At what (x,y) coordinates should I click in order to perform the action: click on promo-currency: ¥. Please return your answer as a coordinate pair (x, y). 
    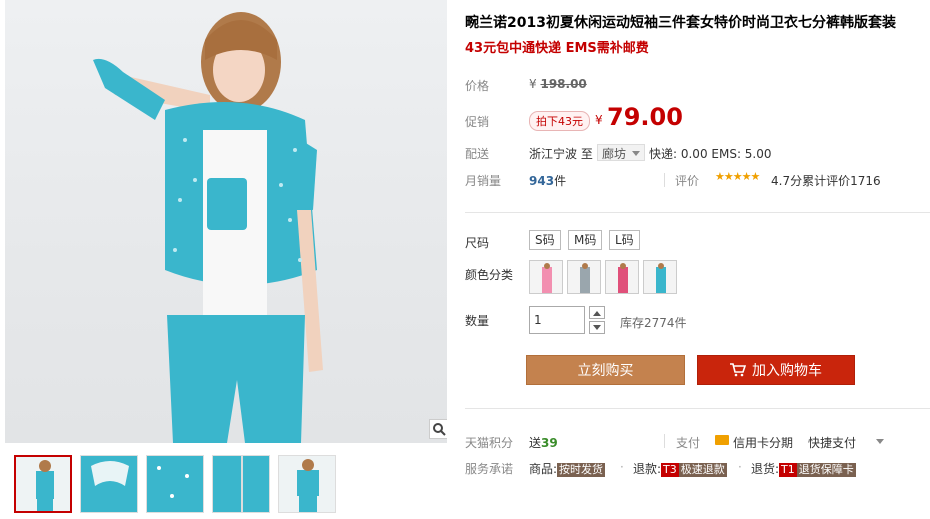
    Looking at the image, I should click on (599, 120).